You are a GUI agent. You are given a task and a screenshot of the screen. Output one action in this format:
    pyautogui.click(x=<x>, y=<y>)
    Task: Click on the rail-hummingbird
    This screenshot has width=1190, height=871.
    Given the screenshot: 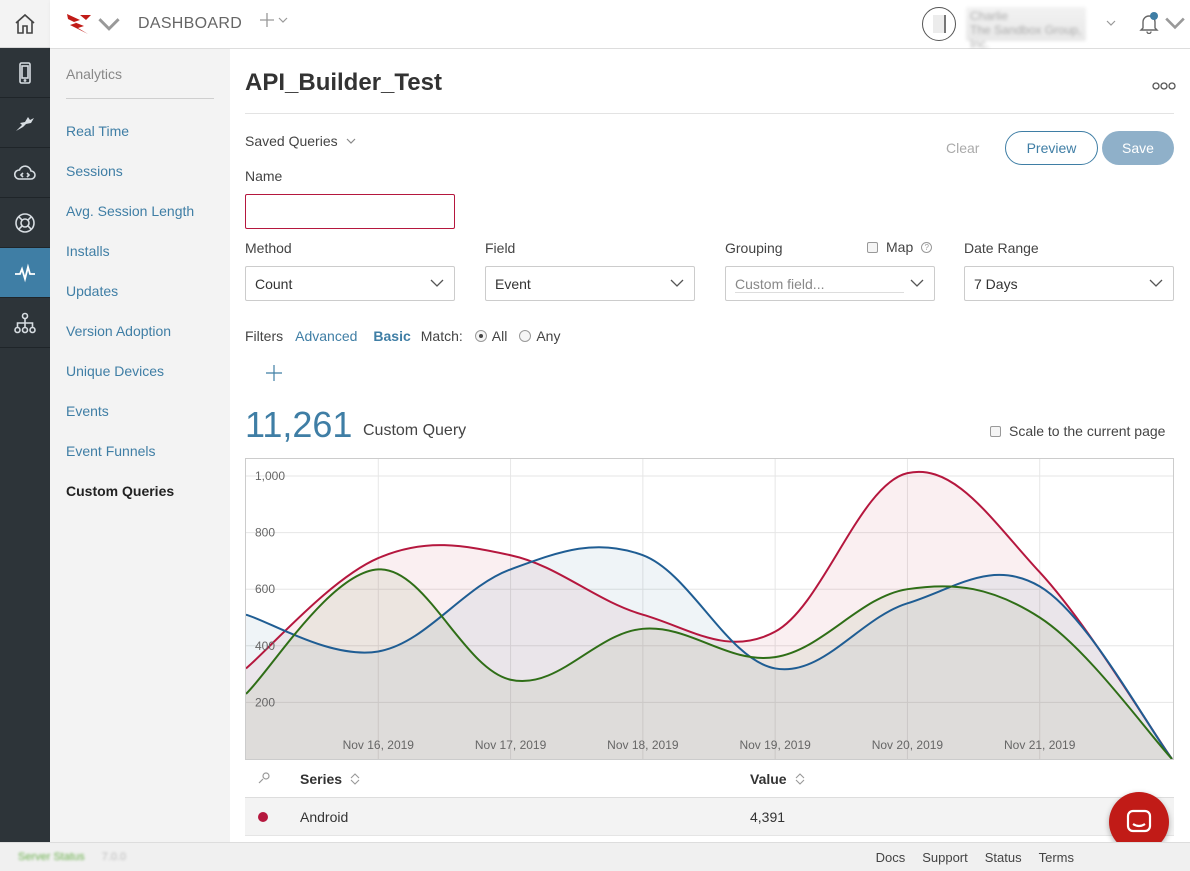 What is the action you would take?
    pyautogui.click(x=25, y=123)
    